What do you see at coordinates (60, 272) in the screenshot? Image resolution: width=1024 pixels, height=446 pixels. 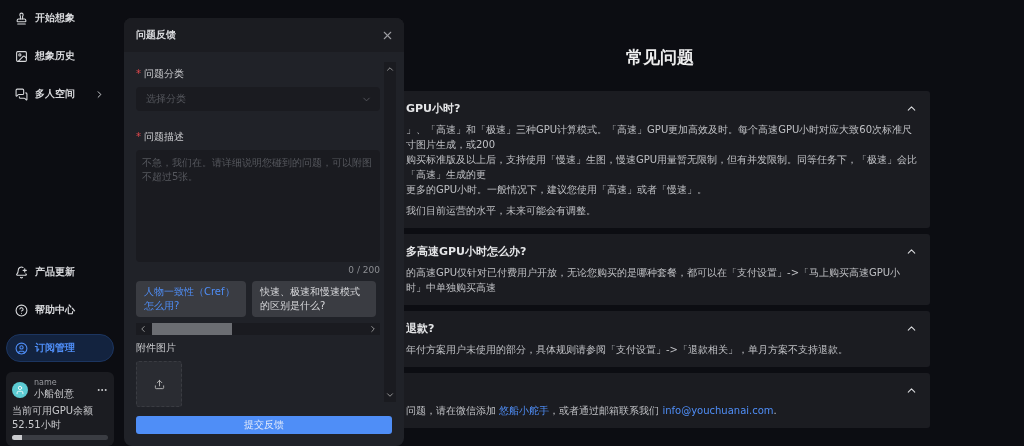 I see `sidebar-item: 产品更新` at bounding box center [60, 272].